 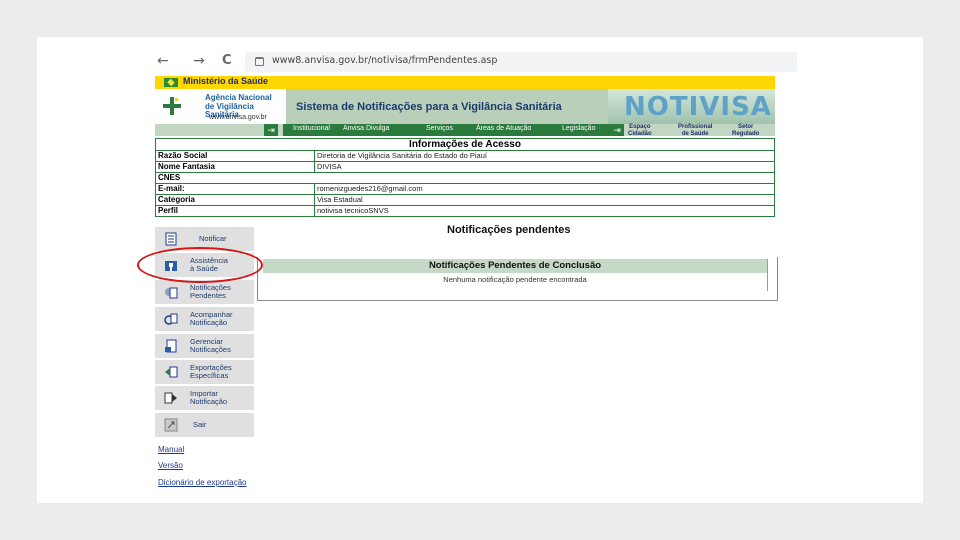 What do you see at coordinates (238, 117) in the screenshot?
I see `logo-url: www.anvisa.gov.br` at bounding box center [238, 117].